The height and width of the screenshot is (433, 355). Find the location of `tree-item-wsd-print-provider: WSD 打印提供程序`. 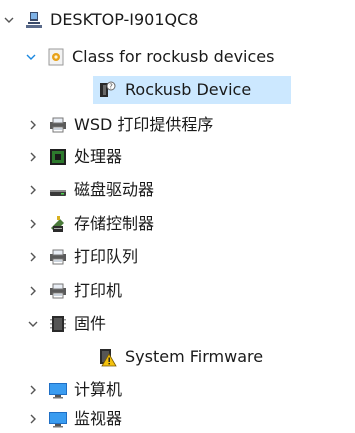

tree-item-wsd-print-provider: WSD 打印提供程序 is located at coordinates (176, 125).